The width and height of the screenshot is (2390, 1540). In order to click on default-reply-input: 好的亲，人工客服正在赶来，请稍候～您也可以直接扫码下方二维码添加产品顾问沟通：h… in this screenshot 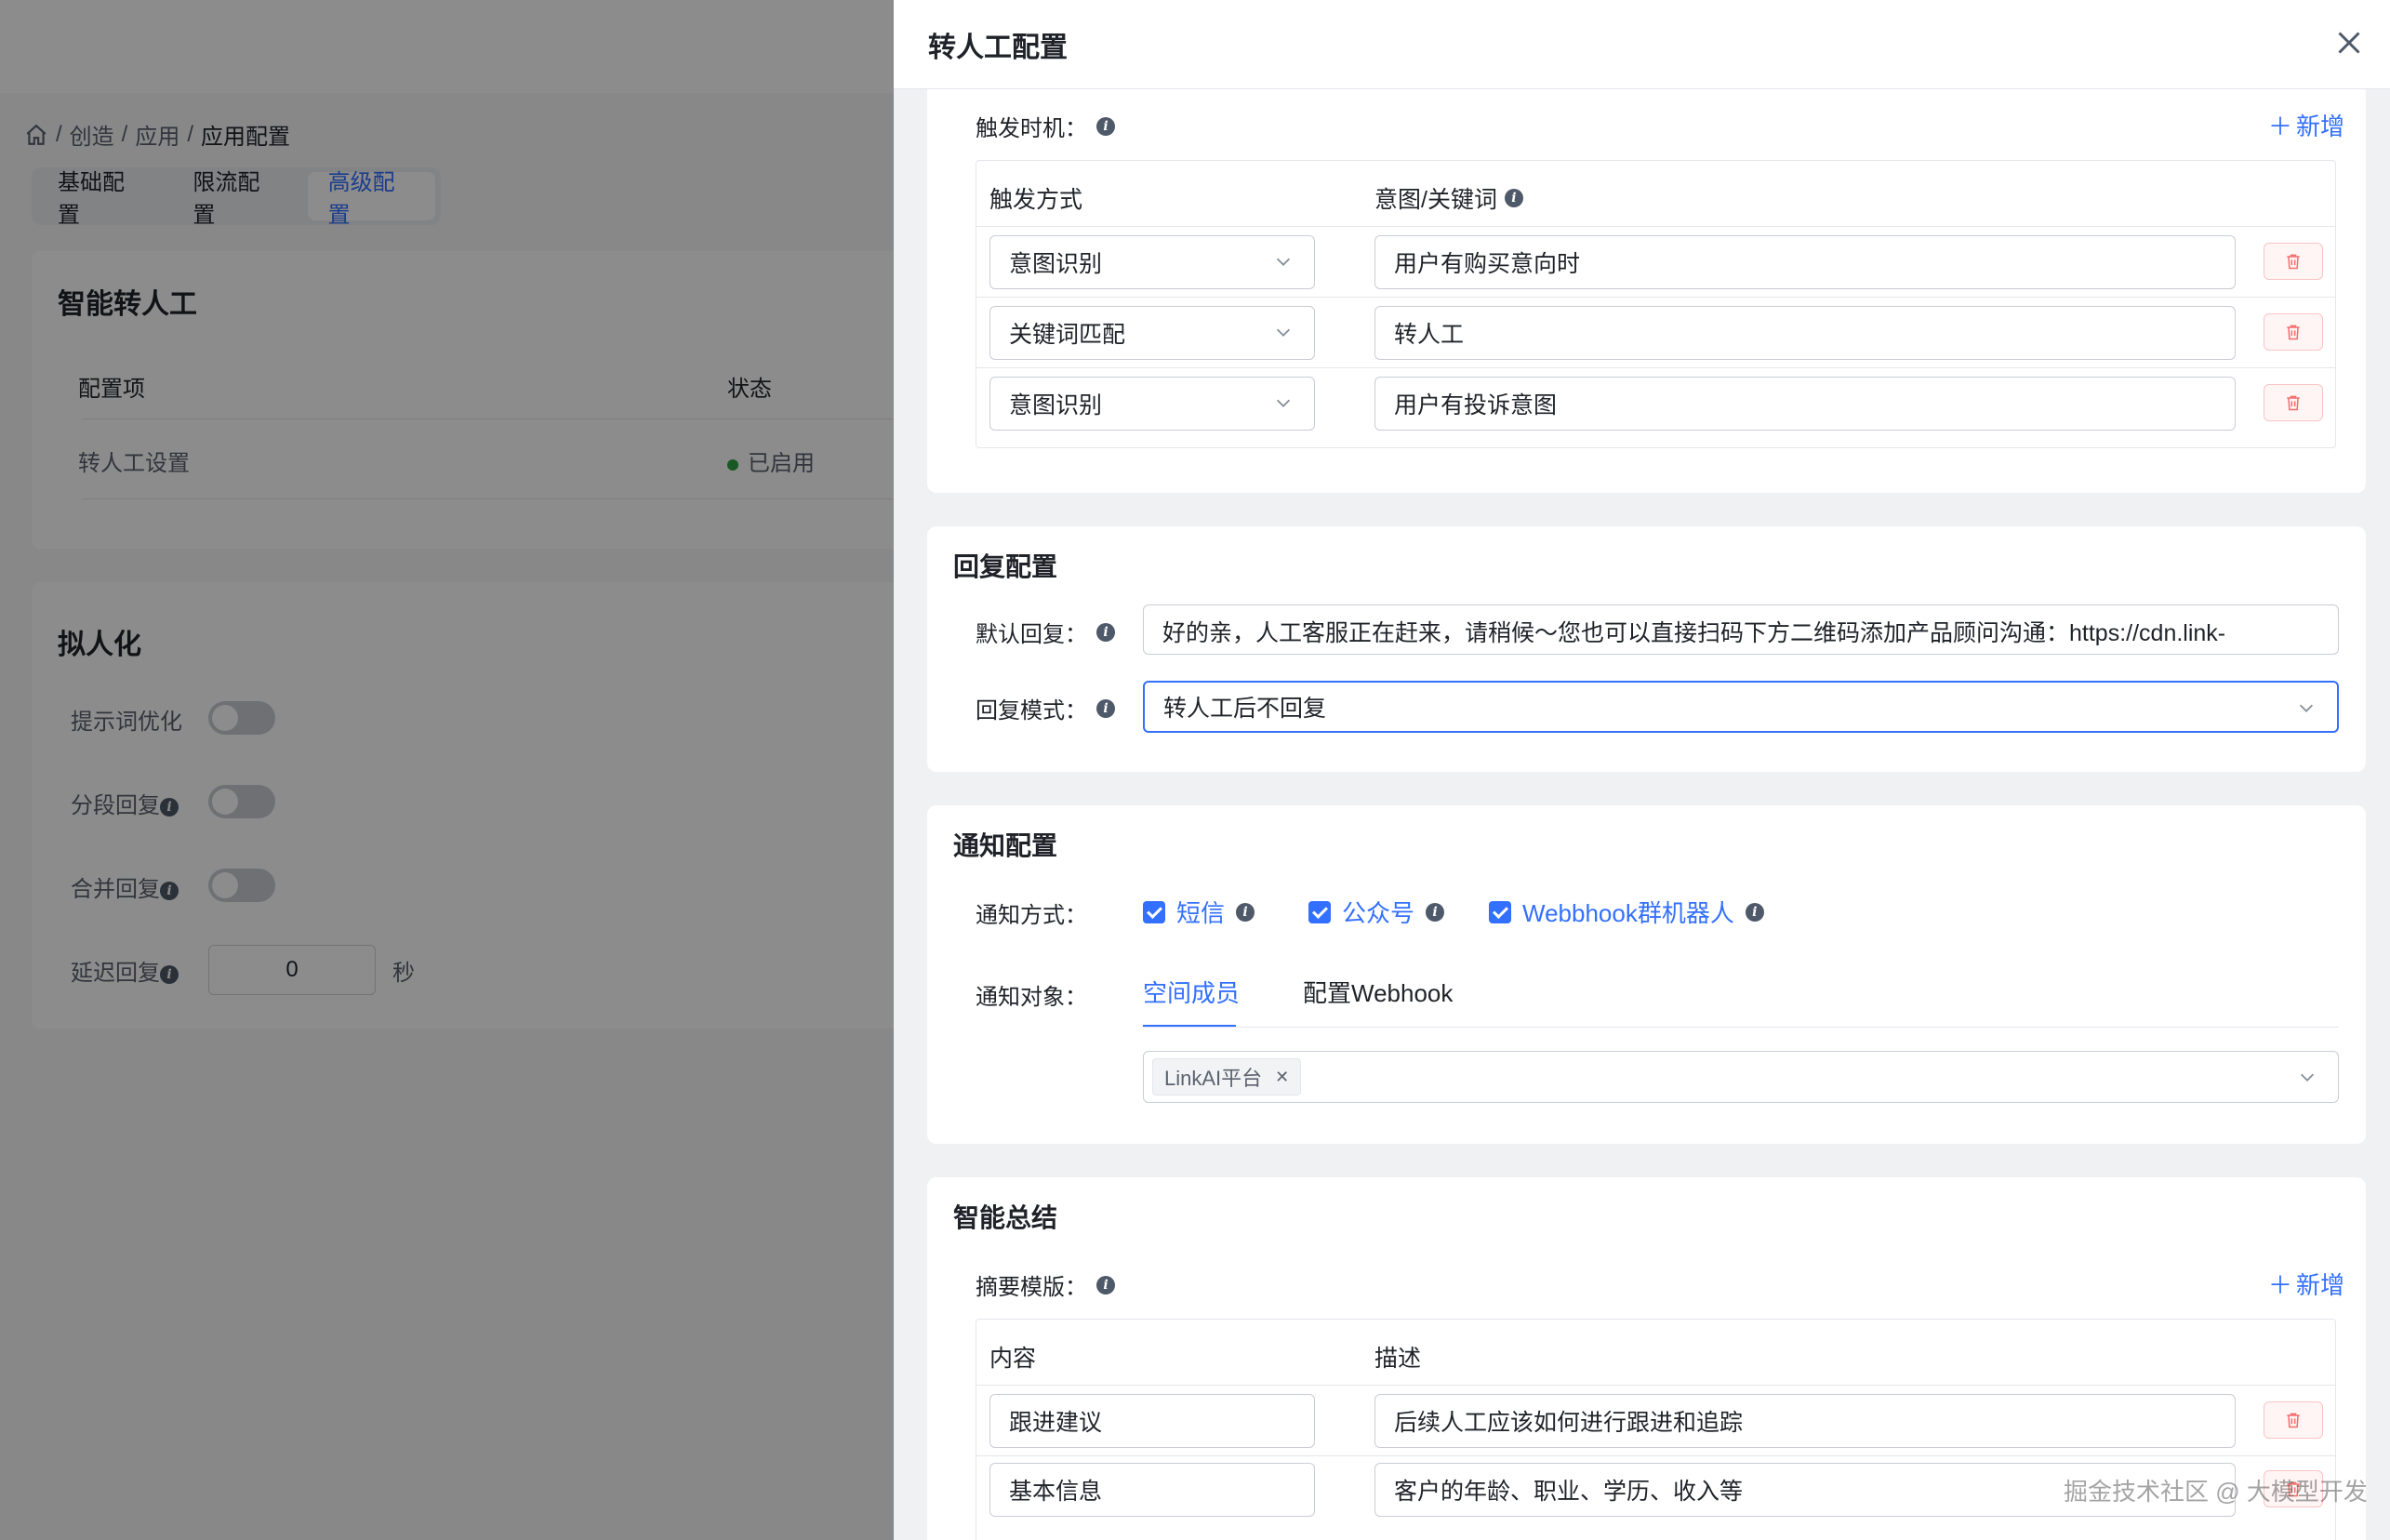, I will do `click(1741, 629)`.